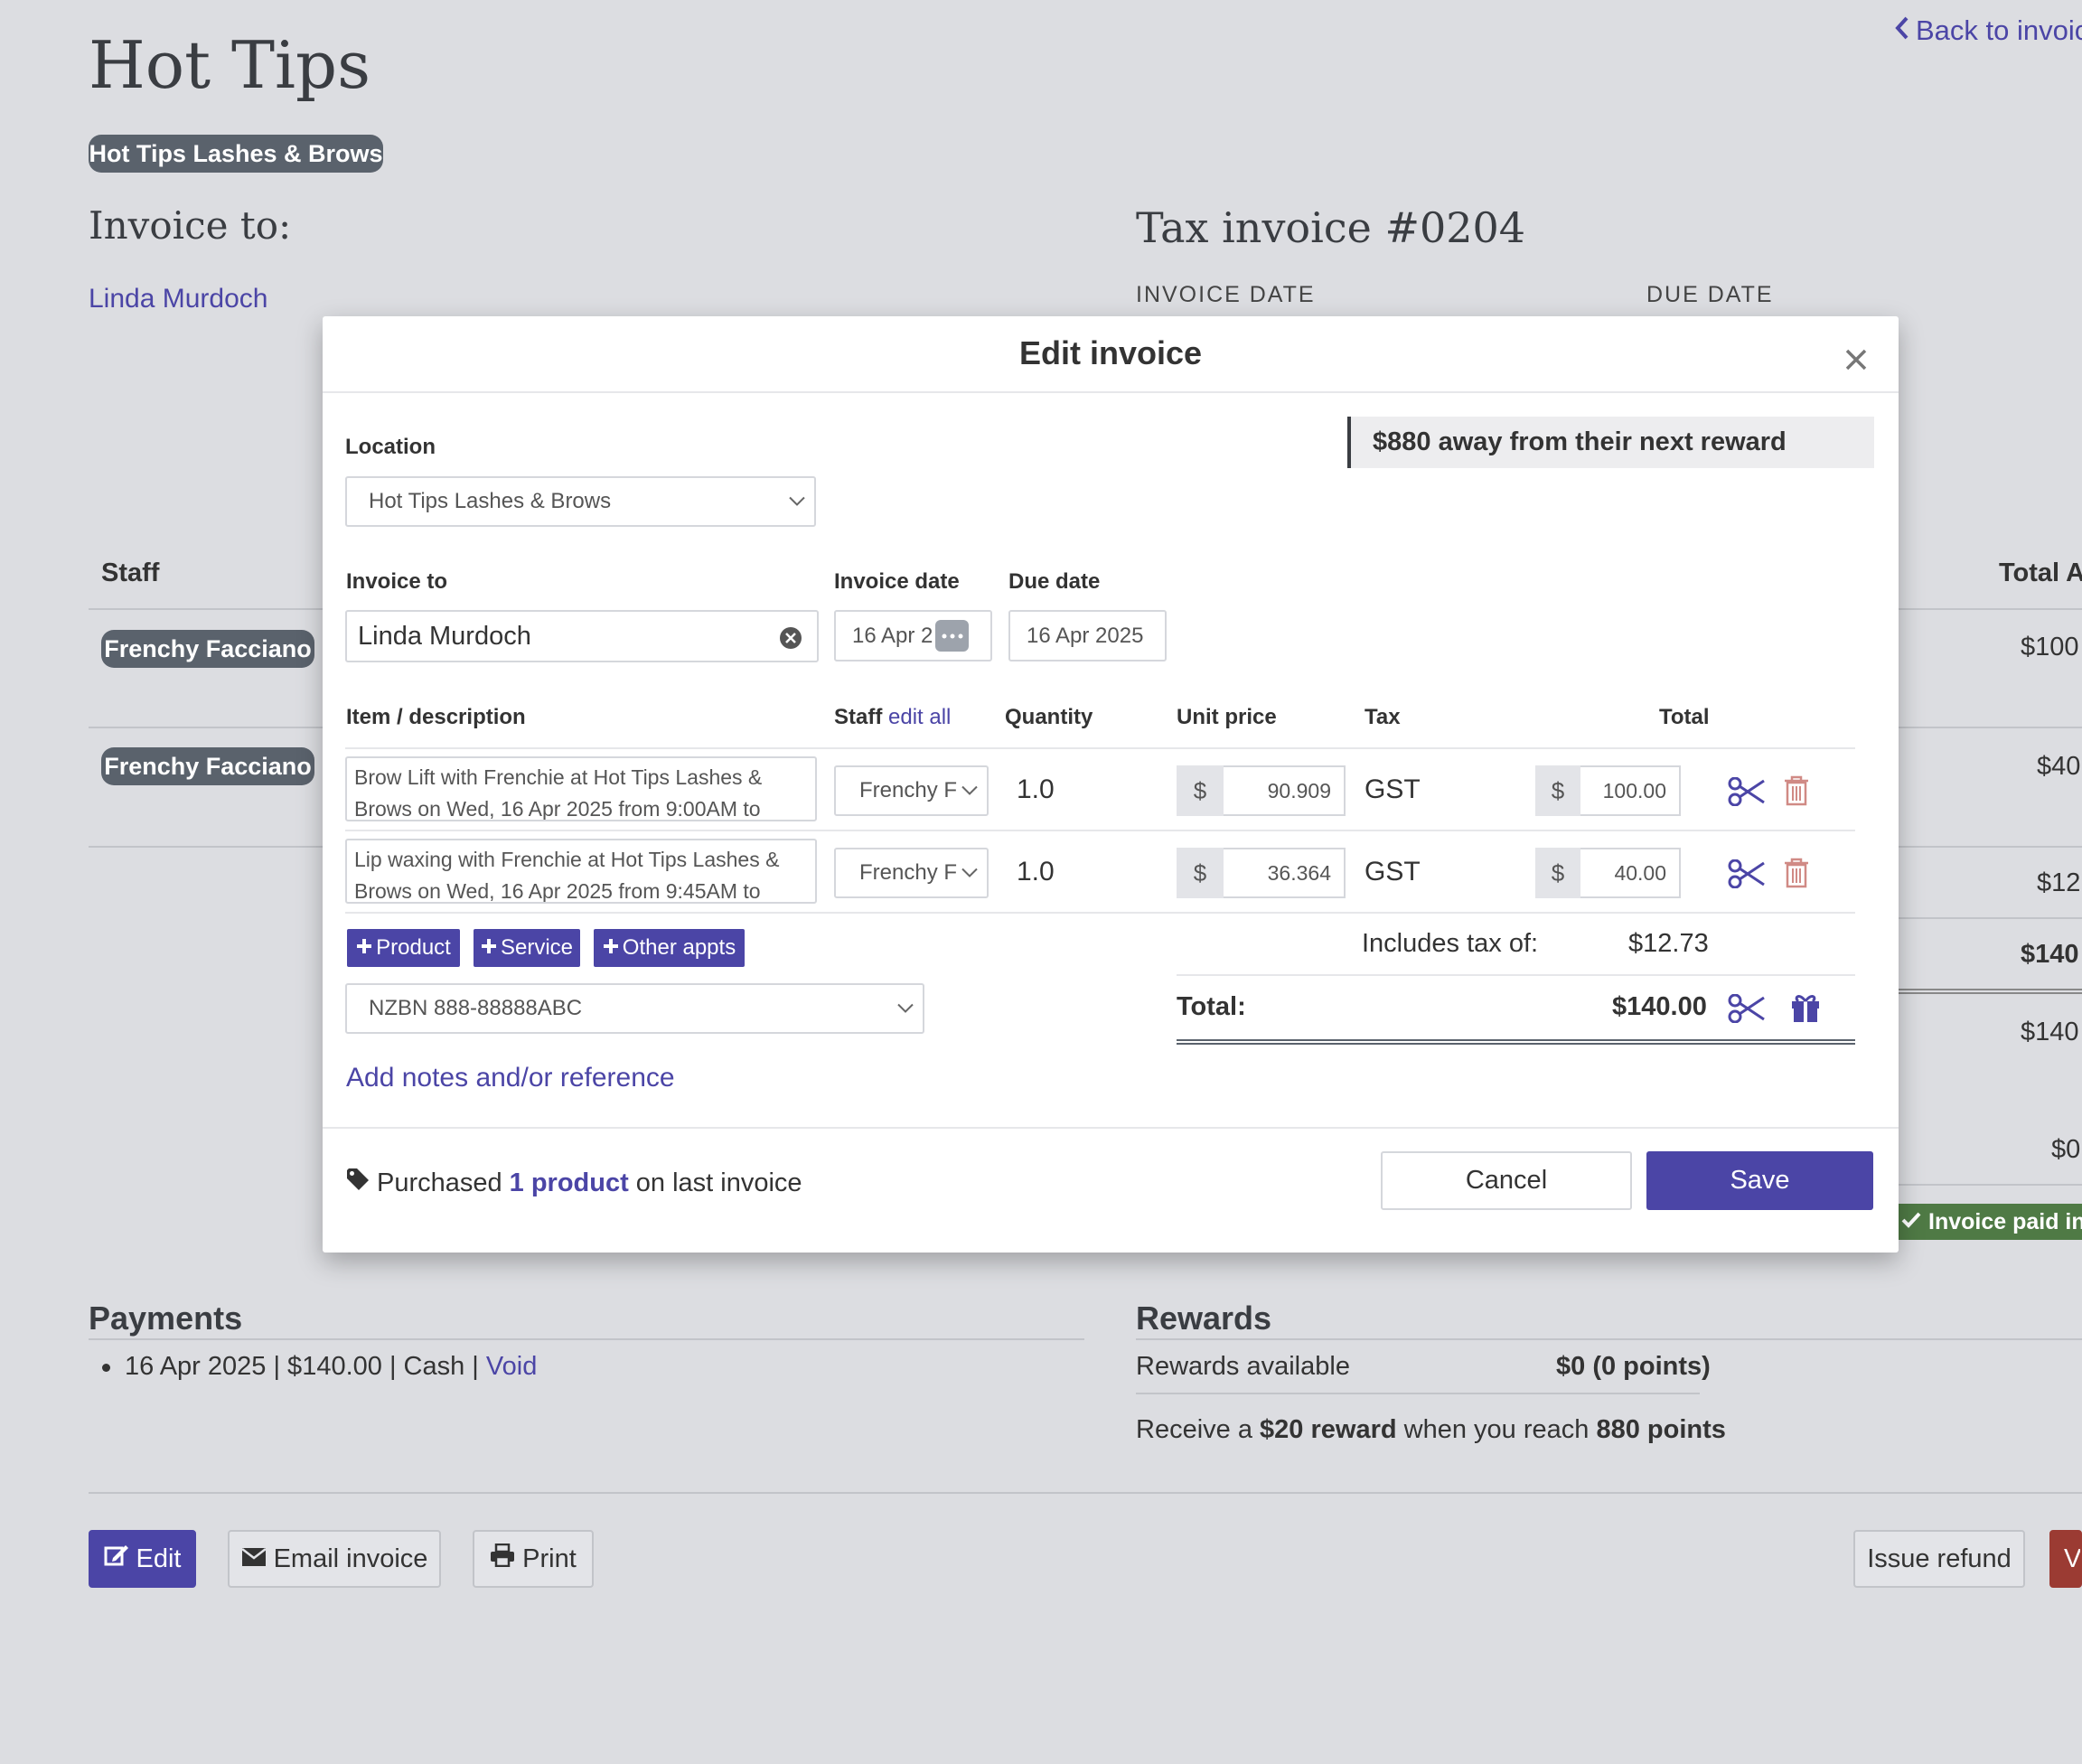  Describe the element at coordinates (635, 1008) in the screenshot. I see `business-number-select: NZBN 888-88888ABC` at that location.